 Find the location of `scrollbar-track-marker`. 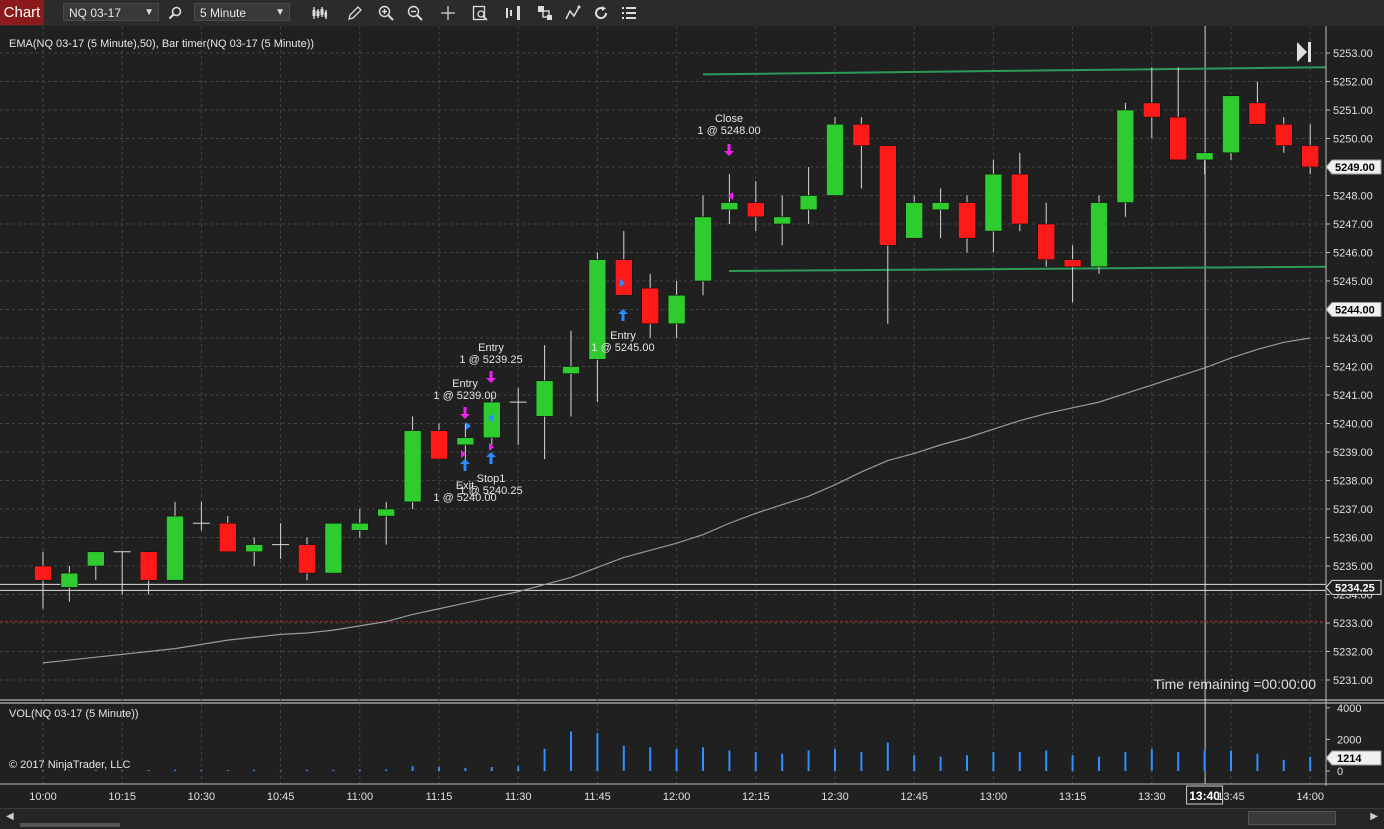

scrollbar-track-marker is located at coordinates (70, 825).